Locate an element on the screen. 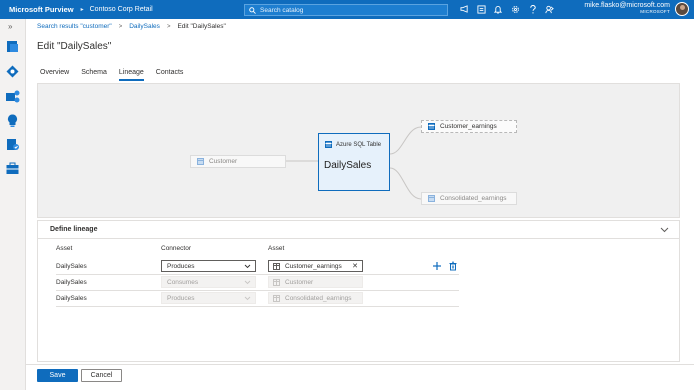  node-name: DailySales is located at coordinates (348, 165).